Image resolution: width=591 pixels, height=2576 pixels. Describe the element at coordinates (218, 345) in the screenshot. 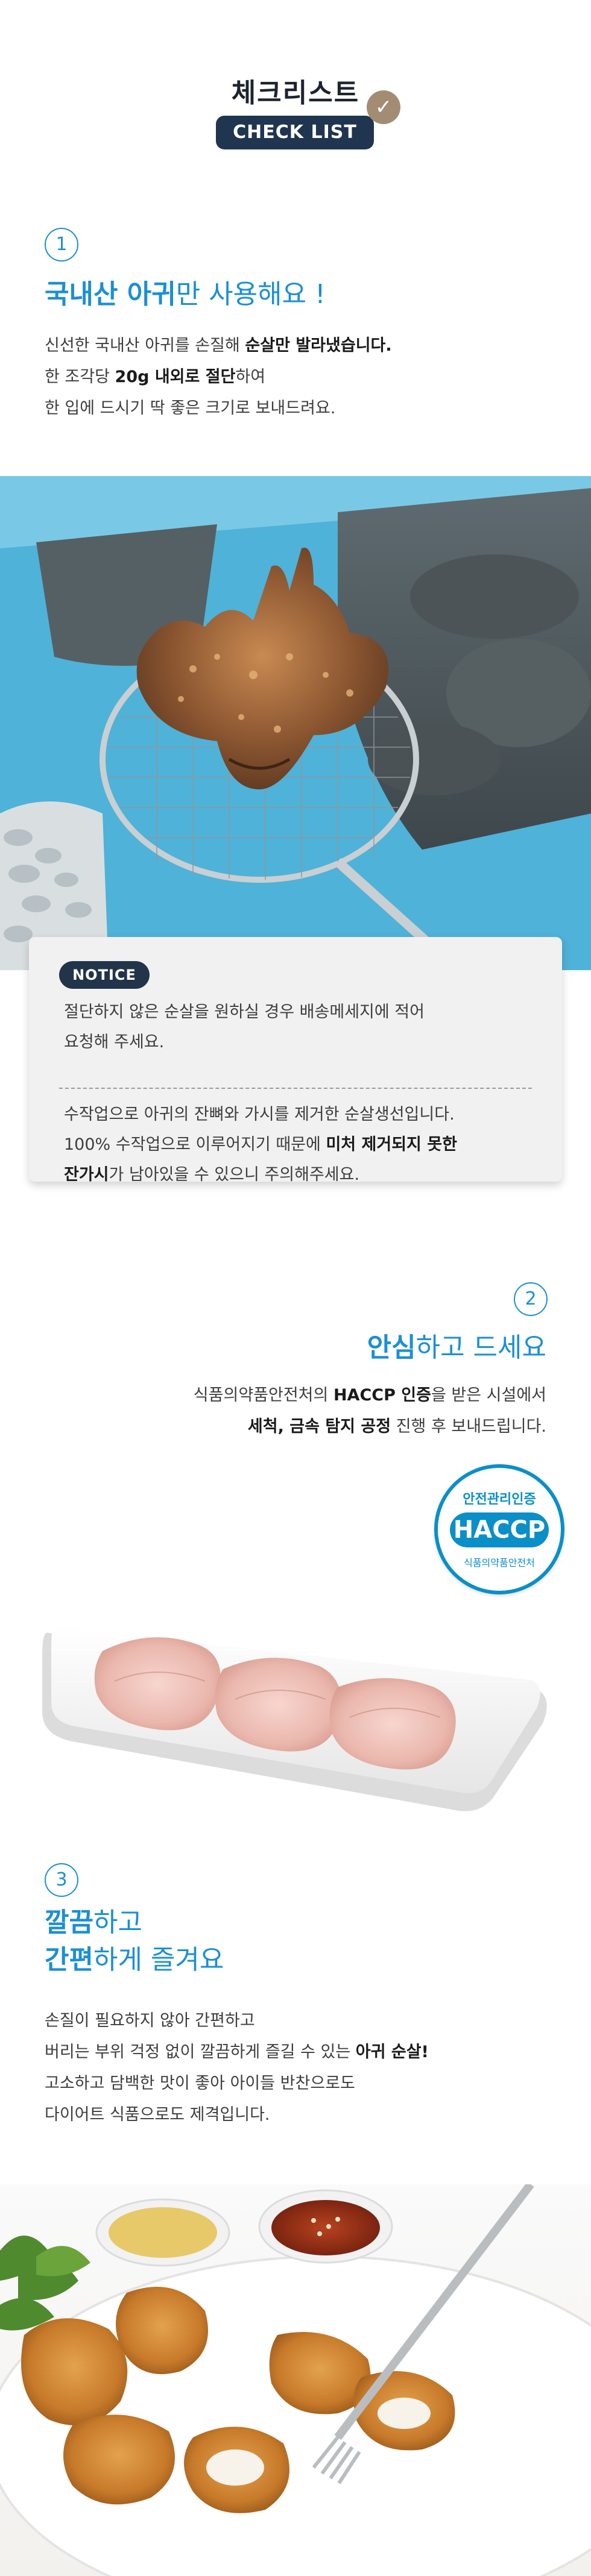

I see `section1-line: 신선한 국내산 아귀를 손질해 순살만 발라냈습니다.` at that location.